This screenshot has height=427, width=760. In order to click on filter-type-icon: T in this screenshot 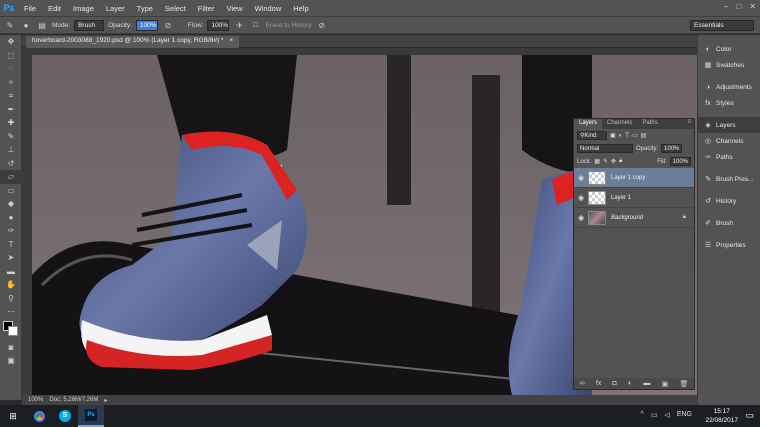, I will do `click(627, 136)`.